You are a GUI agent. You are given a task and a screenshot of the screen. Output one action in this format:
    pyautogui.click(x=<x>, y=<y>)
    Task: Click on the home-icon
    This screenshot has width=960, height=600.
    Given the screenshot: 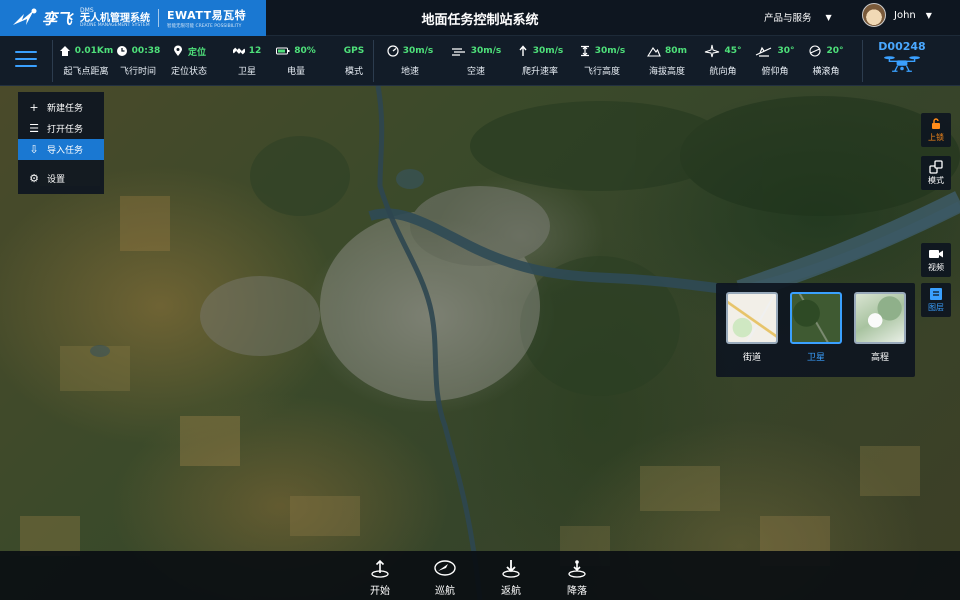 What is the action you would take?
    pyautogui.click(x=64, y=51)
    